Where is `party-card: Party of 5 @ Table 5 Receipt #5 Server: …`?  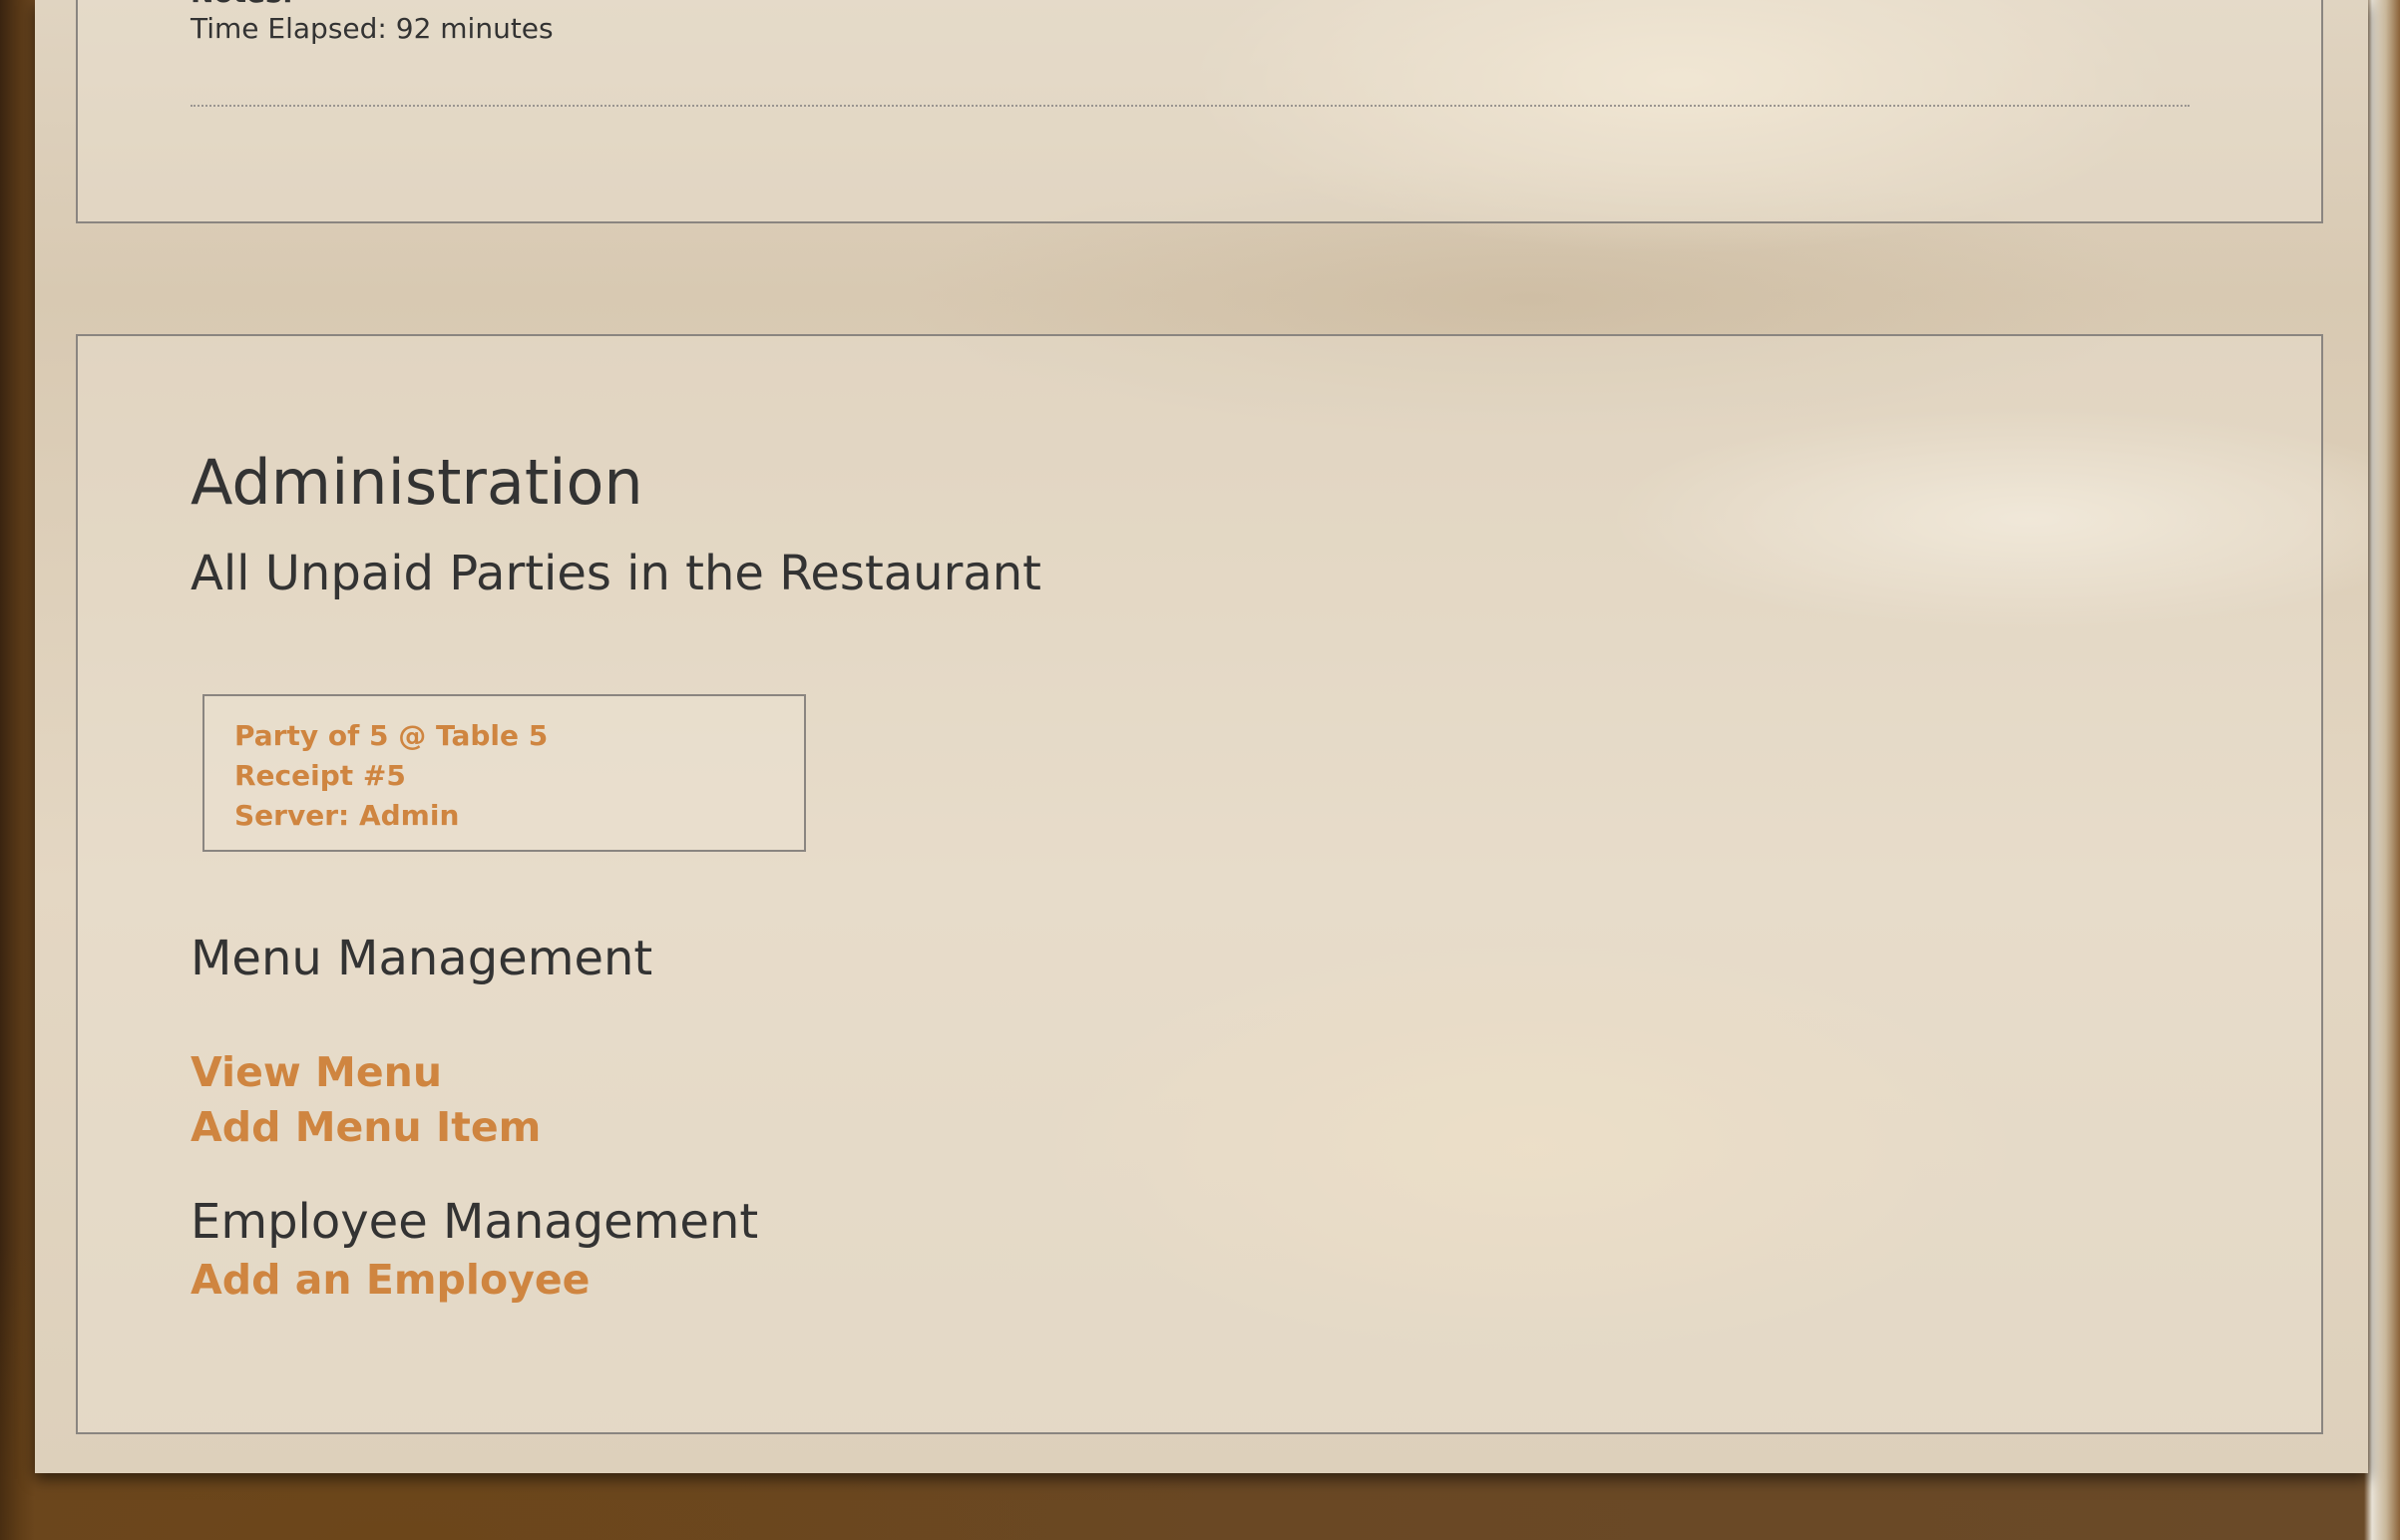 party-card: Party of 5 @ Table 5 Receipt #5 Server: … is located at coordinates (504, 773).